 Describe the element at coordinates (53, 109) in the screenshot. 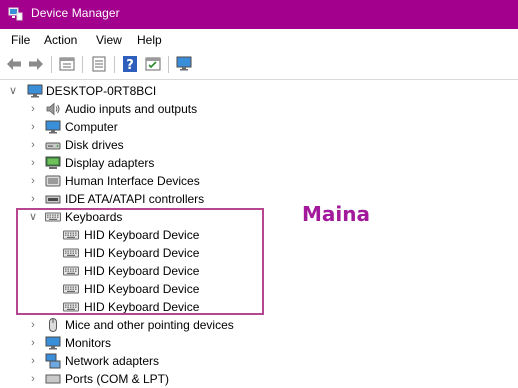

I see `speaker-icon` at that location.